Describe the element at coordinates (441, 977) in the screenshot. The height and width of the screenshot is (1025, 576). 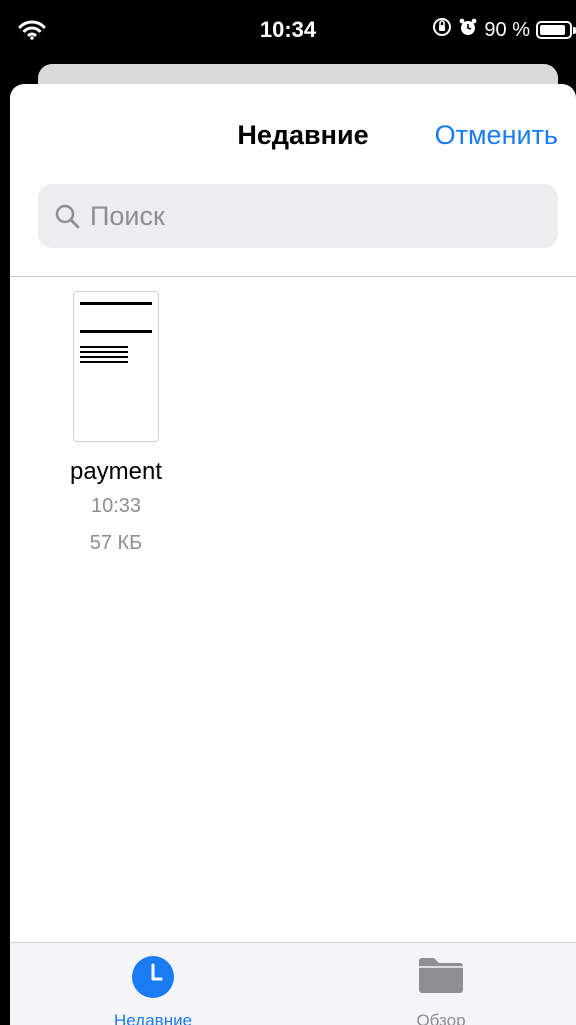
I see `folder-icon` at that location.